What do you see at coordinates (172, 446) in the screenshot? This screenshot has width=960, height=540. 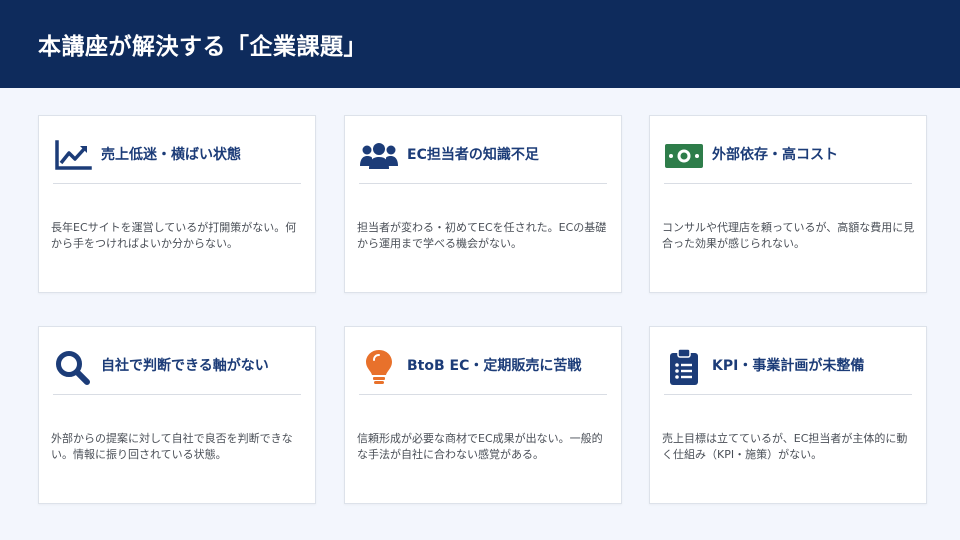 I see `card-description: 外部からの提案に対して自社で良否を判断できない。情報に振り回されている状態。` at bounding box center [172, 446].